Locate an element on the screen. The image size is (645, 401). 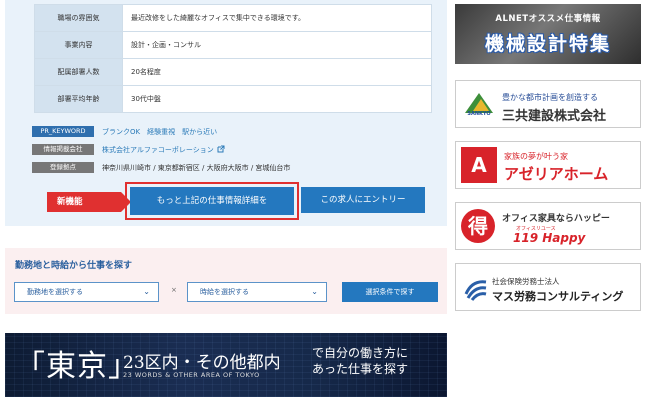
keyword-row: PR_KEYWORD ブランクOK 経験重視 駅から近い is located at coordinates (124, 131).